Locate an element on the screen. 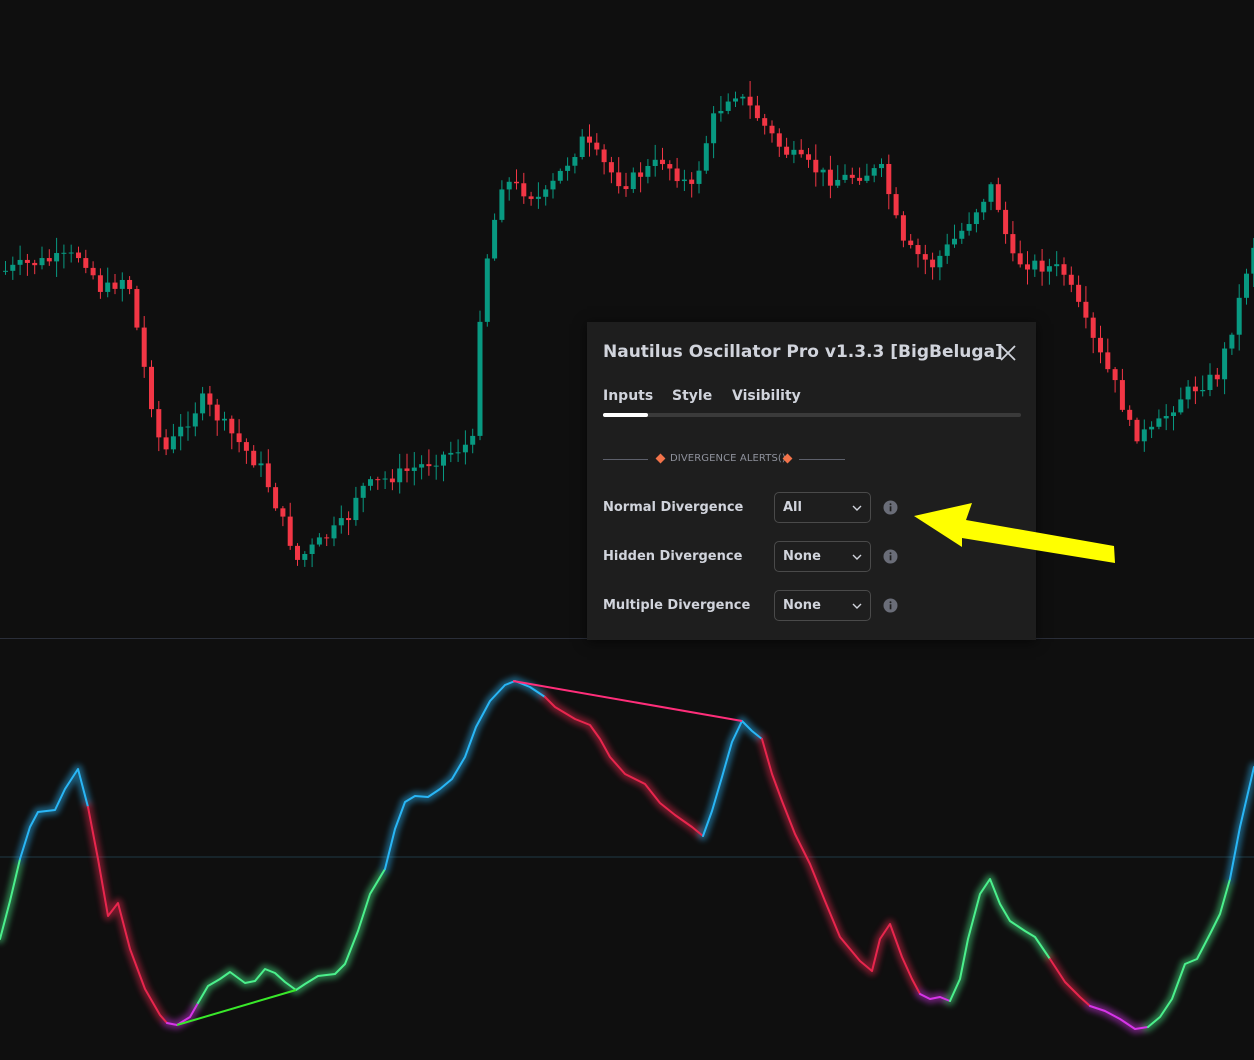  normal-divergence-select: All is located at coordinates (822, 507).